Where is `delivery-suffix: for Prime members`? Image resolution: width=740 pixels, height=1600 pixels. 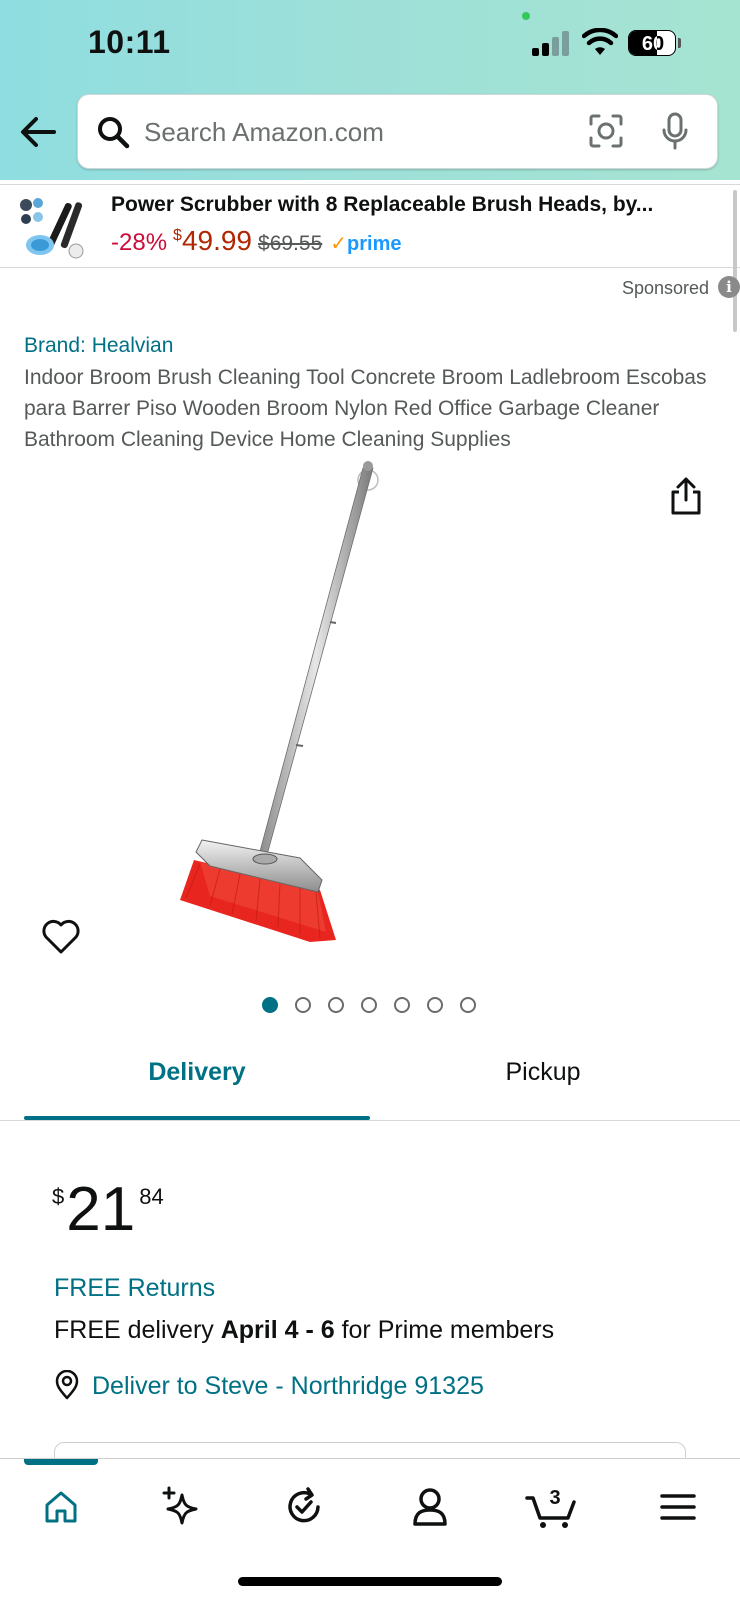 delivery-suffix: for Prime members is located at coordinates (444, 1330).